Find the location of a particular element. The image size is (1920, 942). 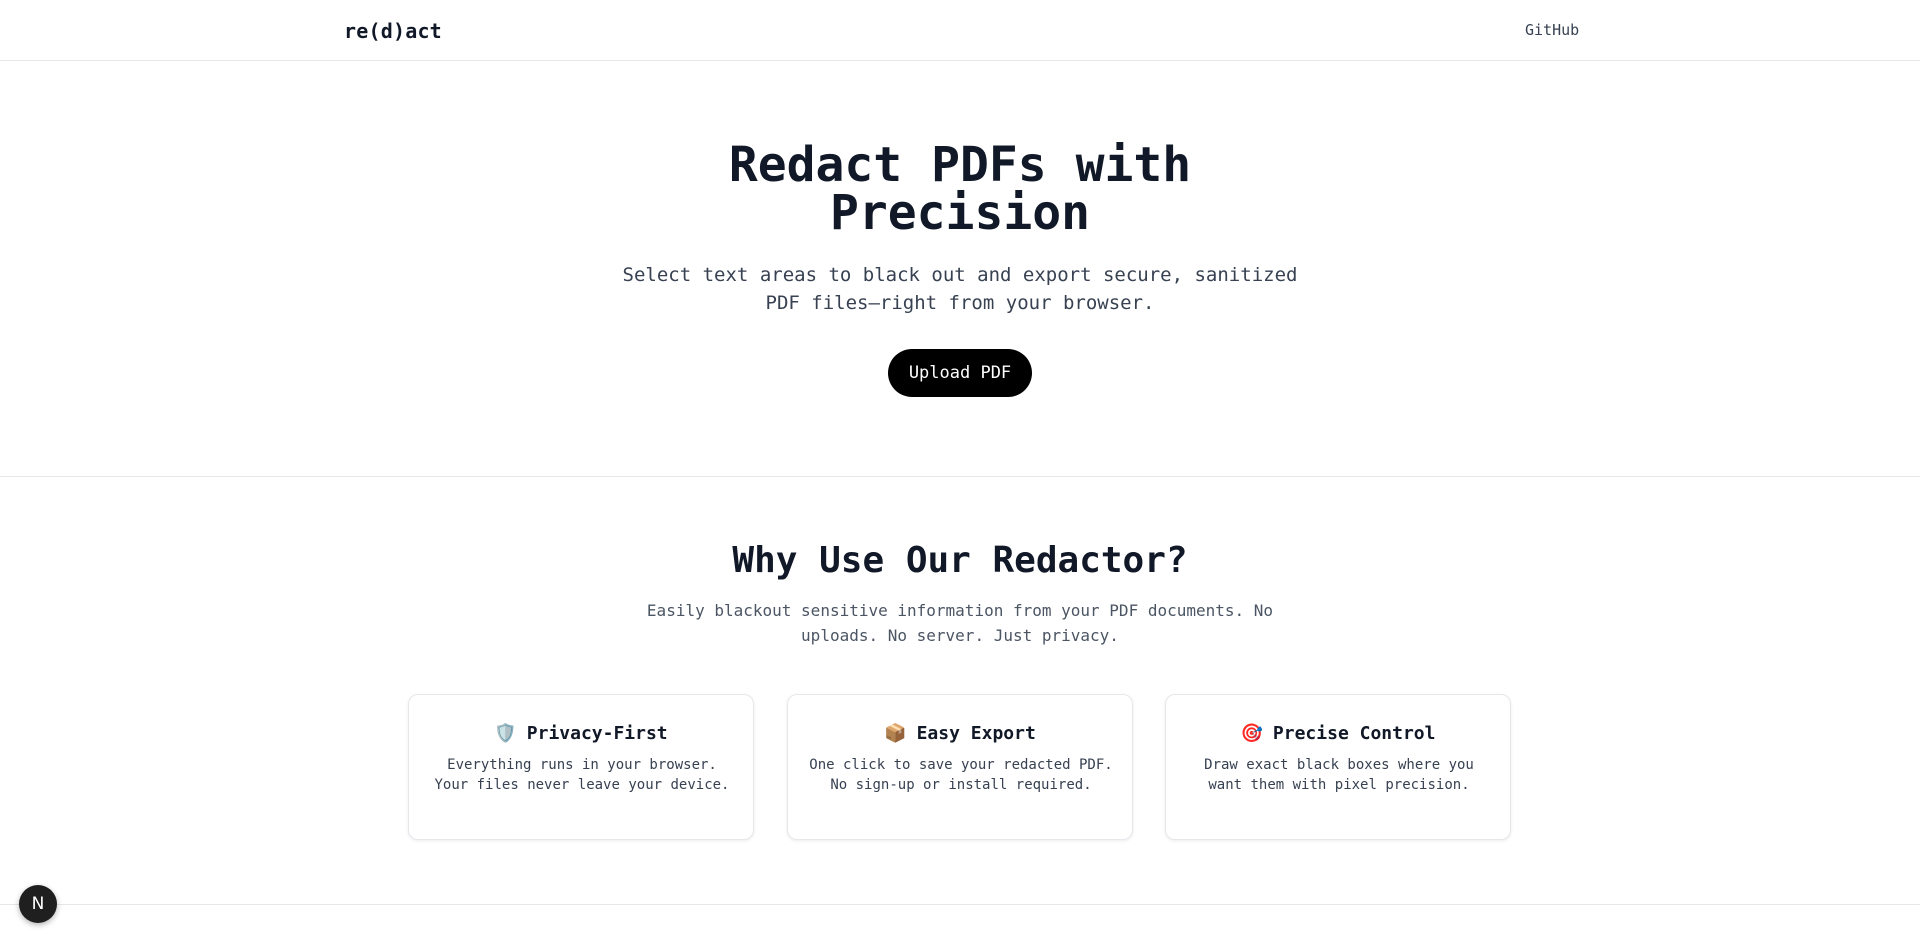

hero-title: Redact PDFs with Precision is located at coordinates (960, 189).